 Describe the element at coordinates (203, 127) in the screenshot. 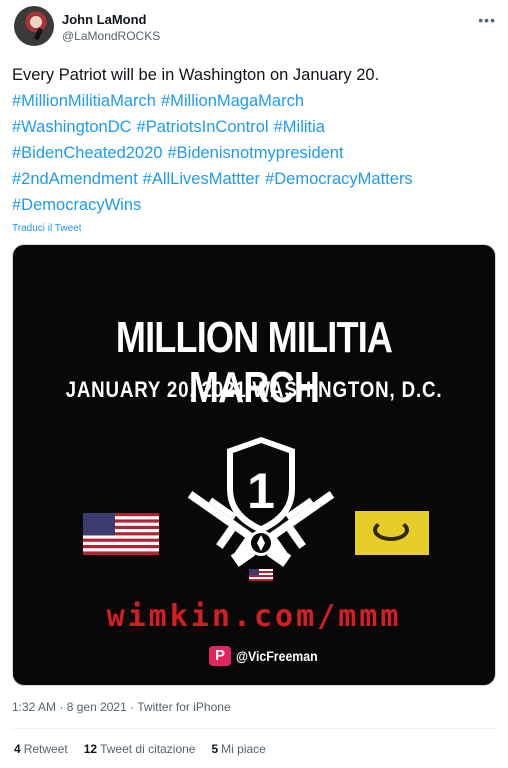

I see `hashtag-link: #PatriotsInControl` at that location.